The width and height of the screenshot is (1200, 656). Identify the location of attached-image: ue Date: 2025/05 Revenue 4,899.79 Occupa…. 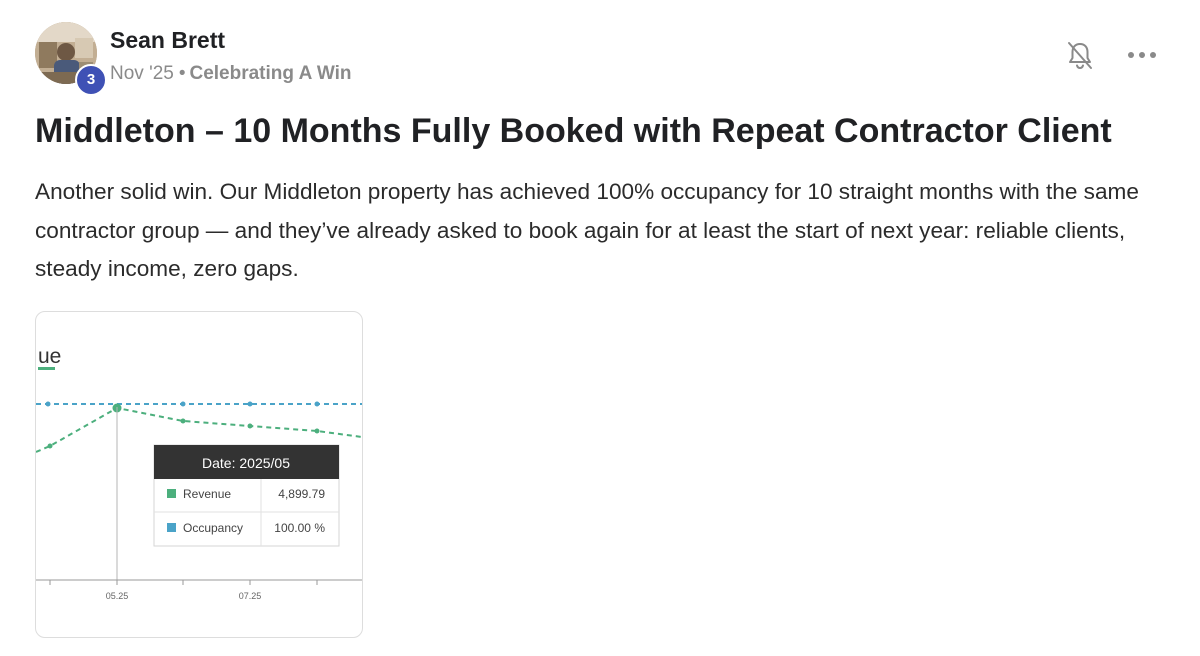
(199, 474).